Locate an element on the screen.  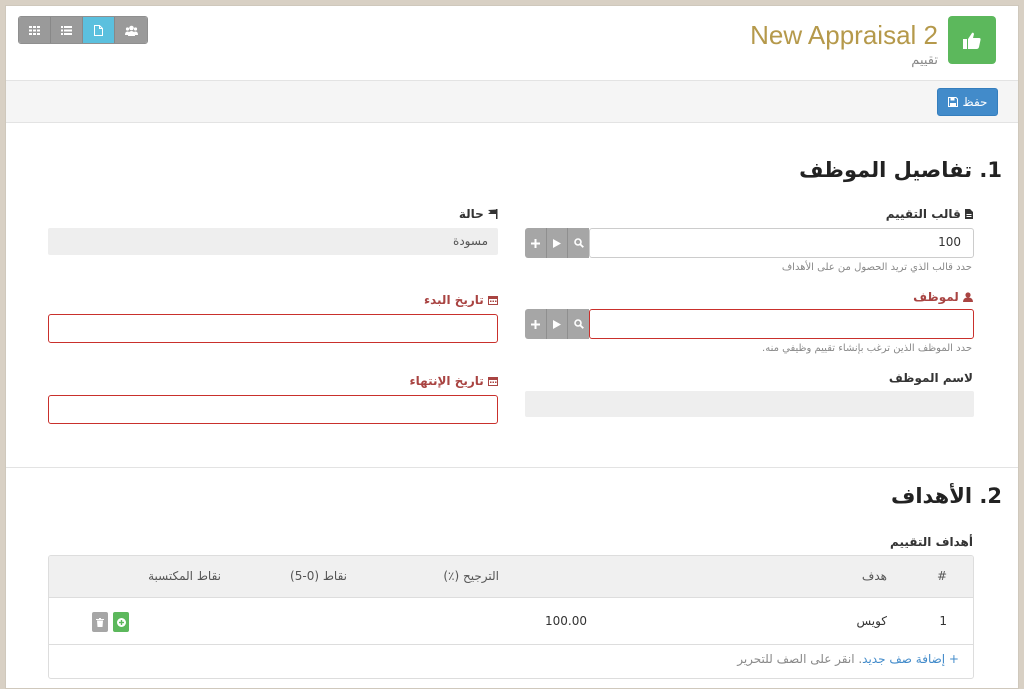
status-label: حالة is located at coordinates (467, 214).